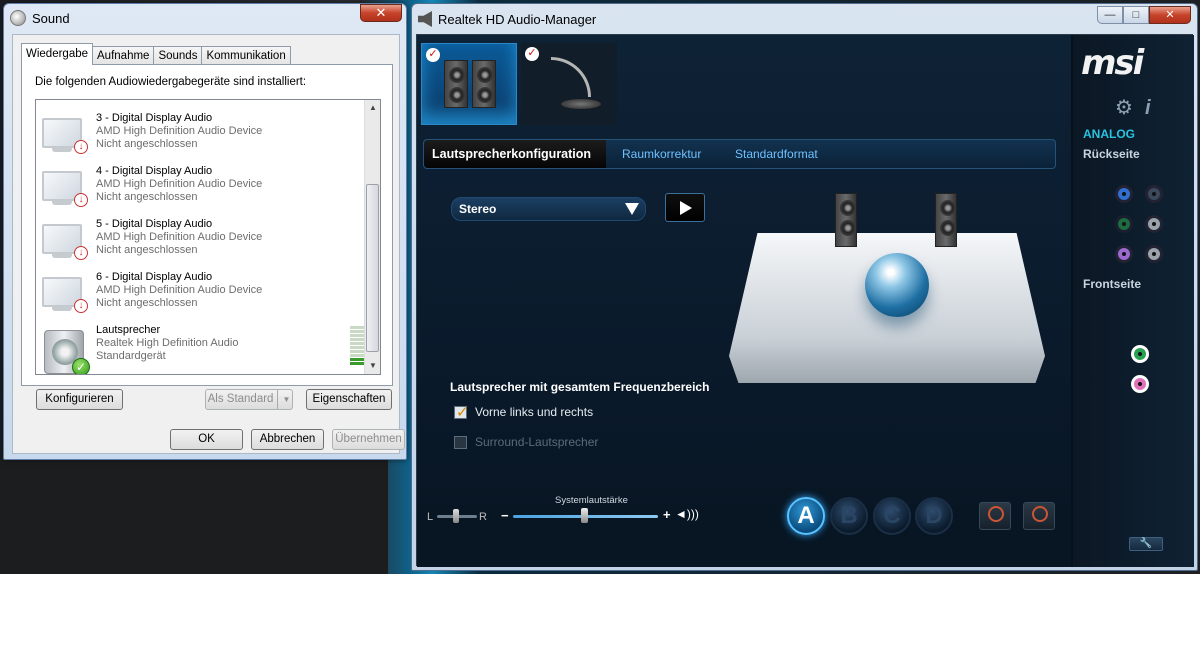 Image resolution: width=1200 pixels, height=648 pixels. Describe the element at coordinates (846, 220) in the screenshot. I see `front-left-speaker-icon` at that location.